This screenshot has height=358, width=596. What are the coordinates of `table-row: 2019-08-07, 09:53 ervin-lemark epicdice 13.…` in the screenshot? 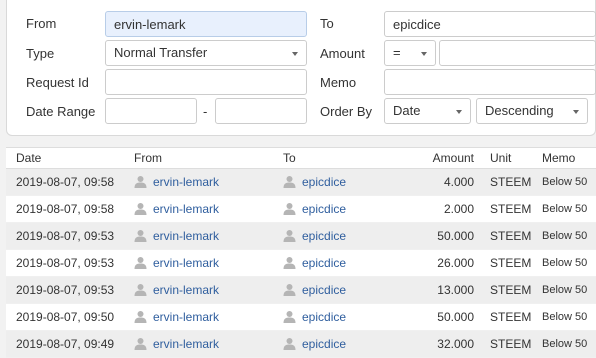 It's located at (301, 290).